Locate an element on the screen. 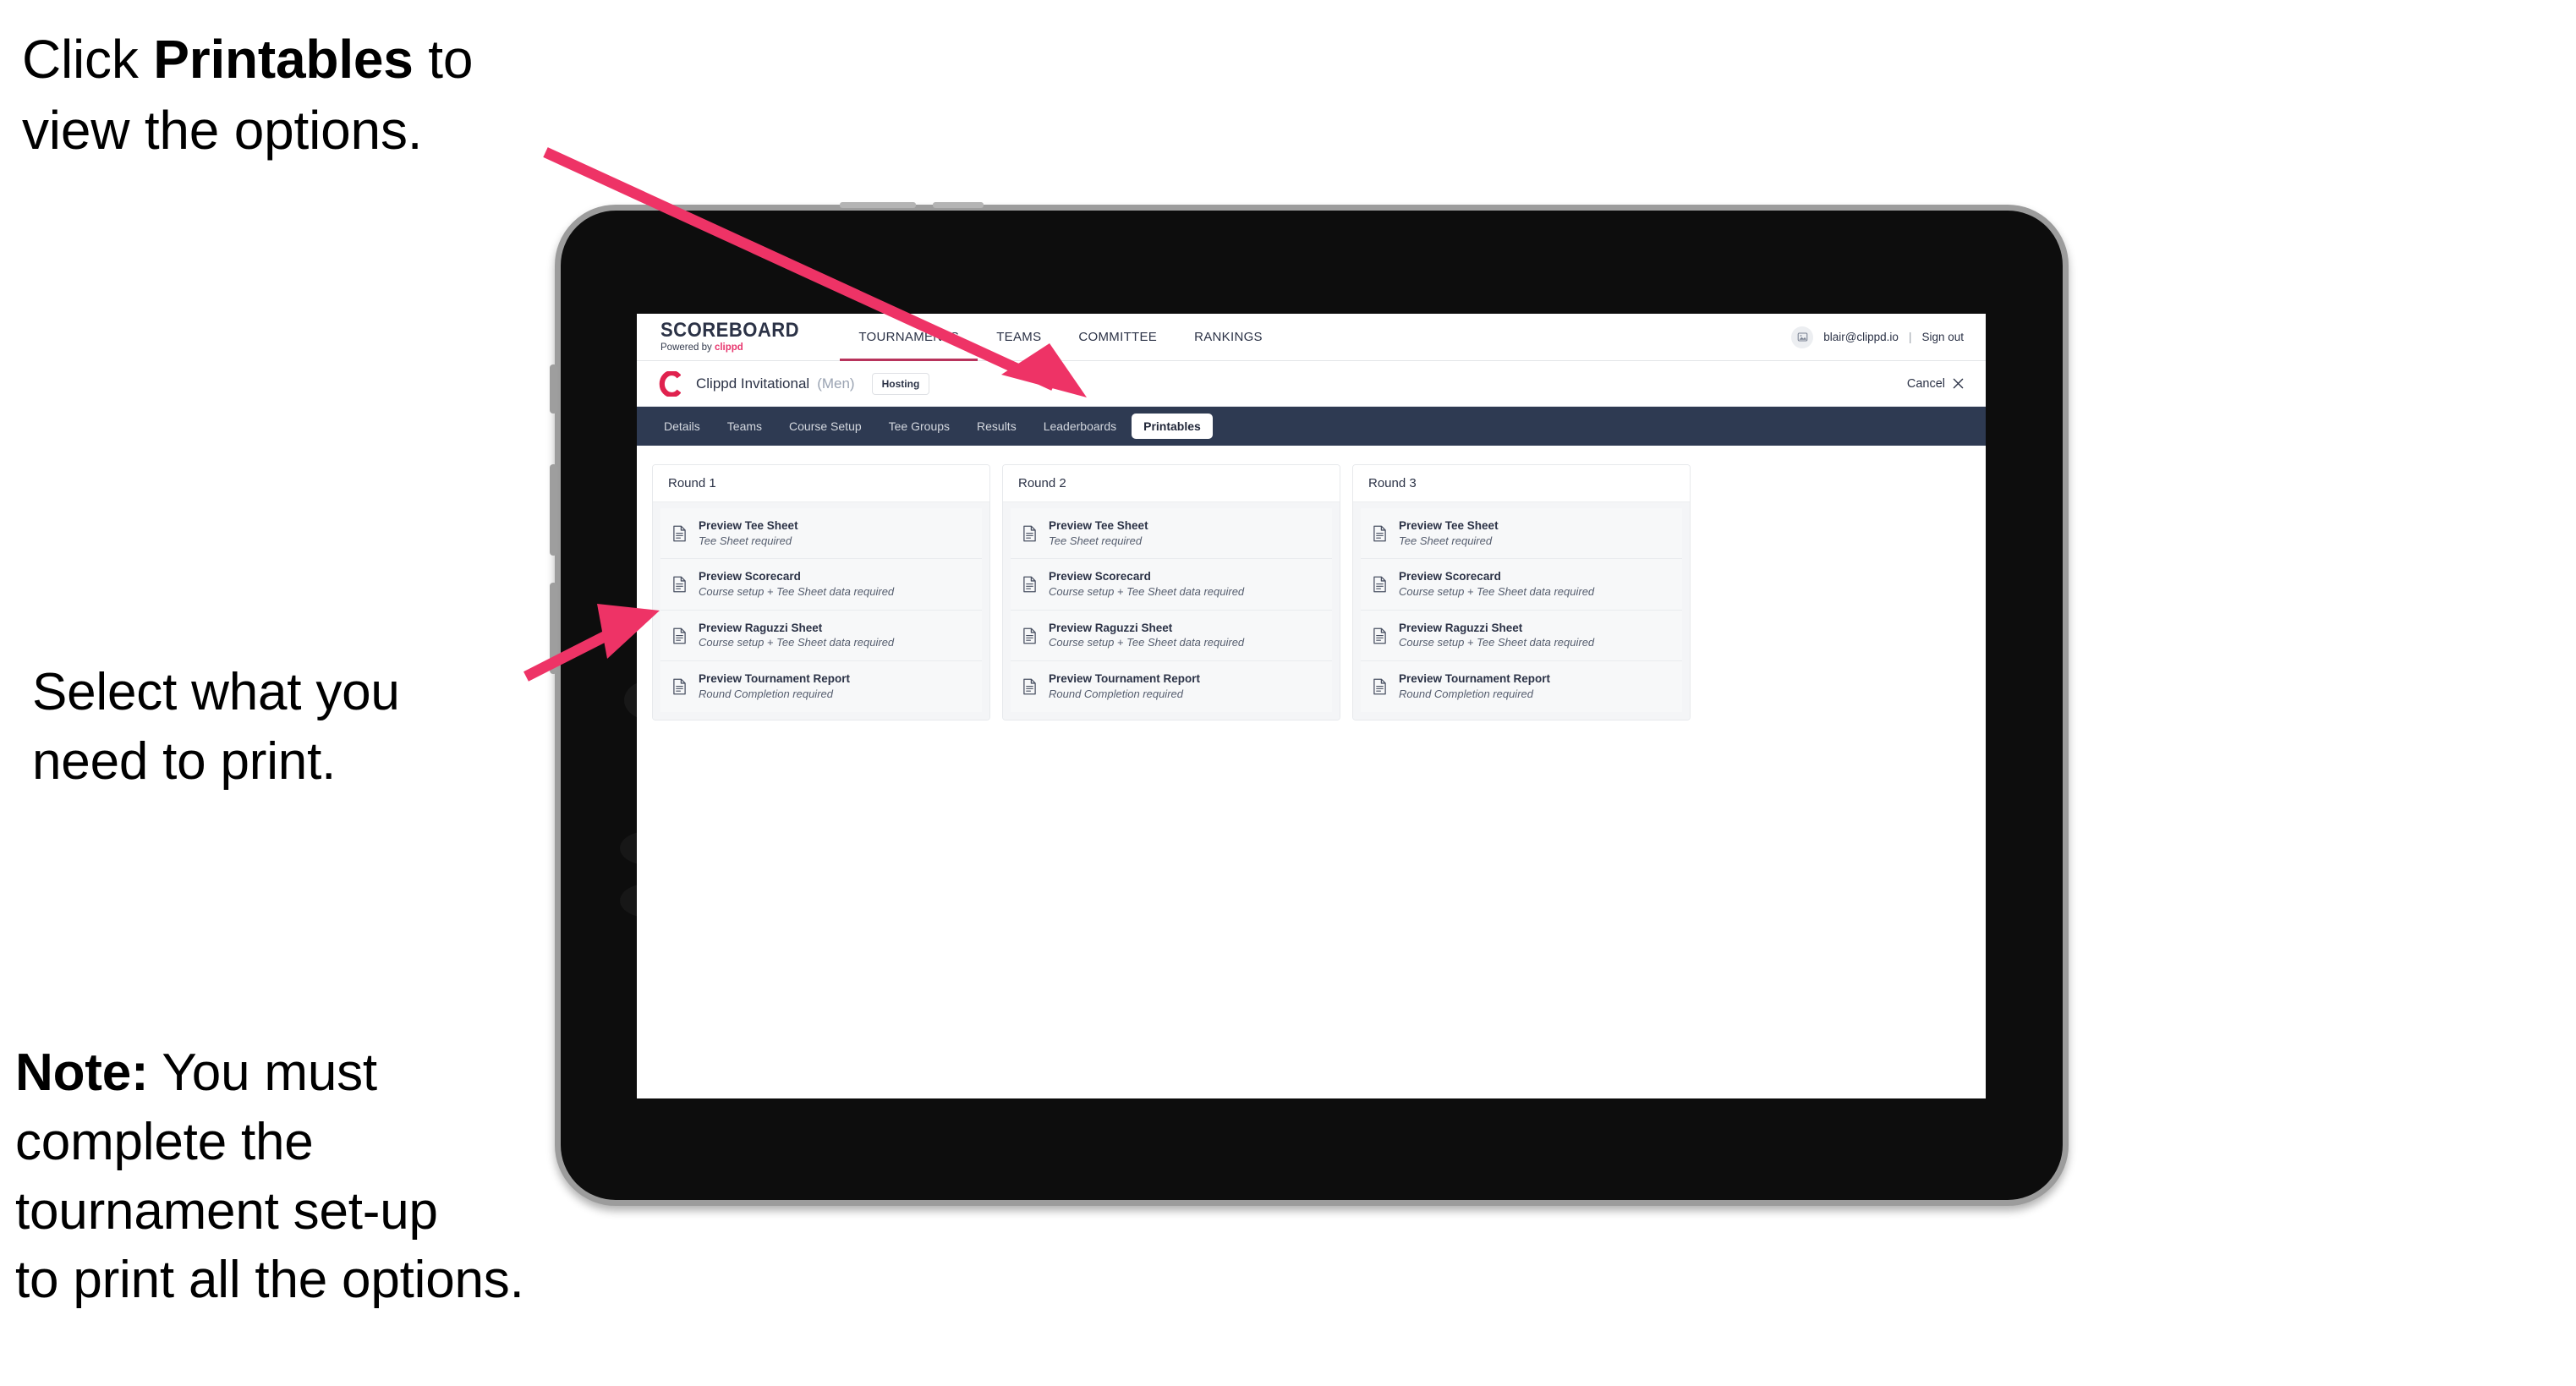 The width and height of the screenshot is (2576, 1386). scoreboard-logo: SCOREBOARD Powered by clippd is located at coordinates (750, 337).